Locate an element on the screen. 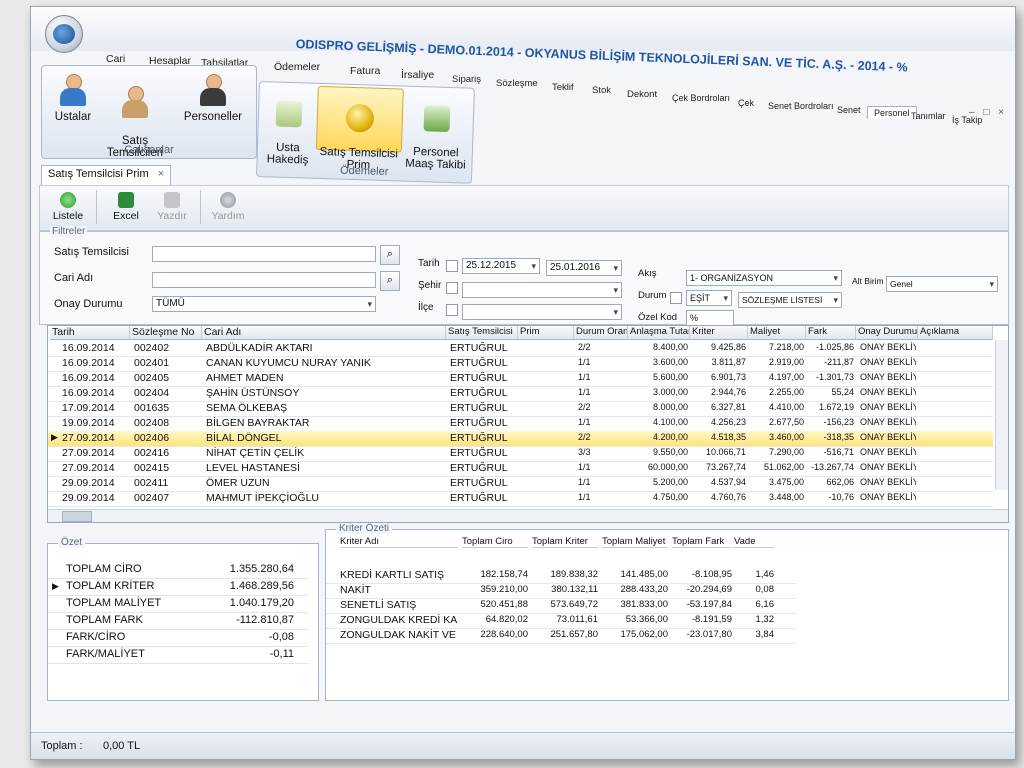 The width and height of the screenshot is (1024, 768). employees-button: Personeller is located at coordinates (213, 98).